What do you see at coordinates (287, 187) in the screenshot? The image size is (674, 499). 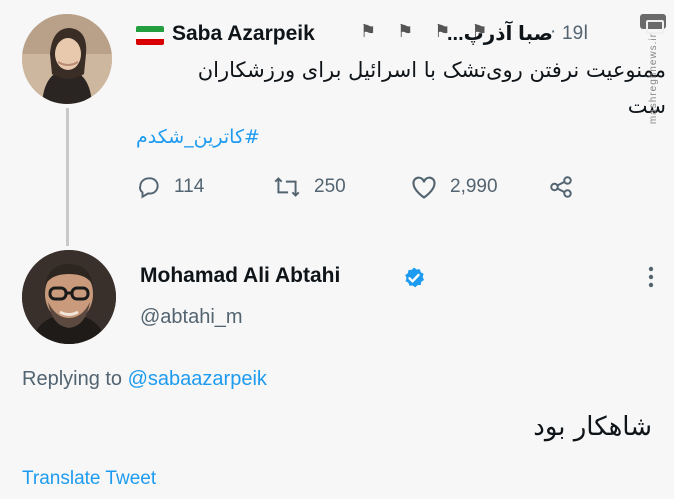 I see `retweet-icon` at bounding box center [287, 187].